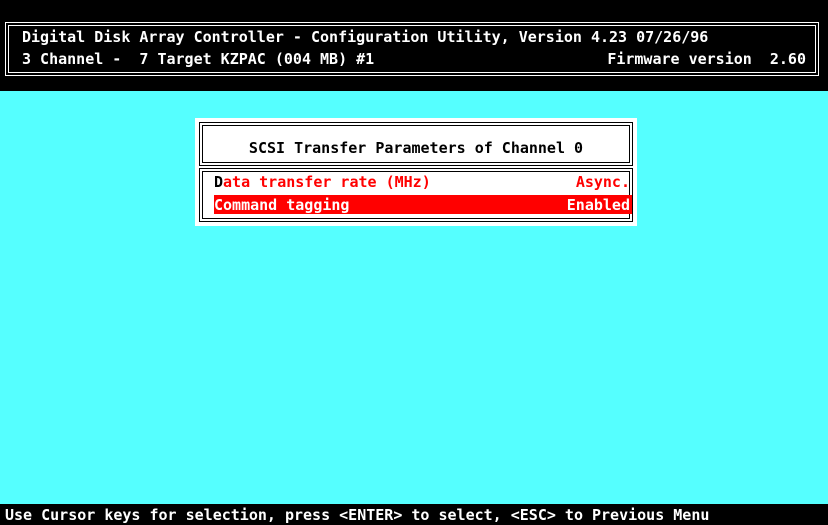 The width and height of the screenshot is (828, 525). What do you see at coordinates (423, 204) in the screenshot?
I see `menu-item-command-tagging: Command tagging Enabled` at bounding box center [423, 204].